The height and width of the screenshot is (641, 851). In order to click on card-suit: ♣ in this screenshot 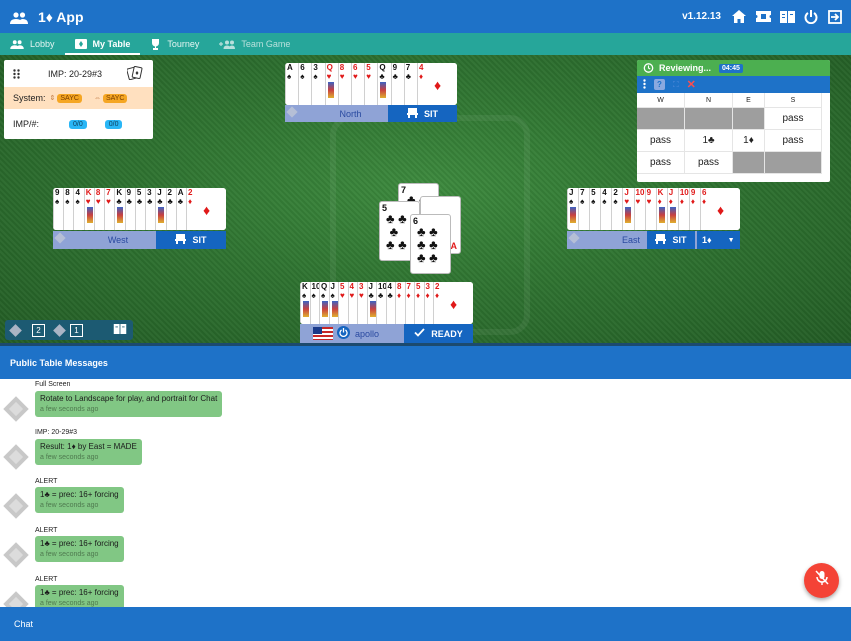, I will do `click(381, 295)`.